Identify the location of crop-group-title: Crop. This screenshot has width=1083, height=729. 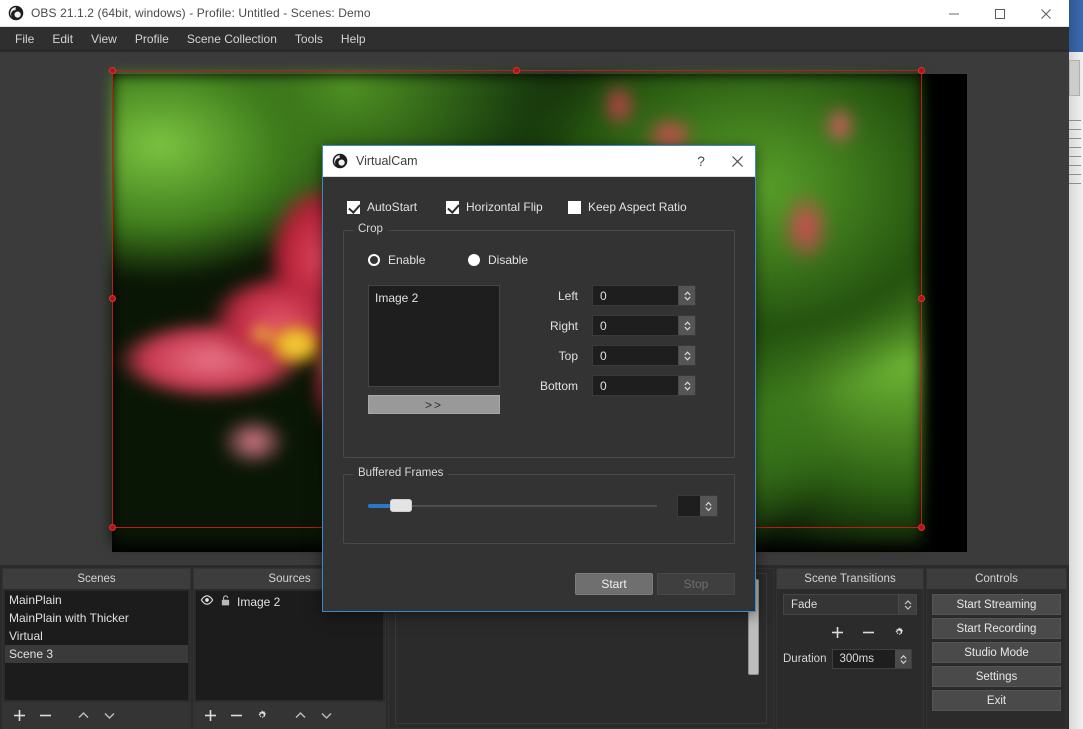
(370, 229).